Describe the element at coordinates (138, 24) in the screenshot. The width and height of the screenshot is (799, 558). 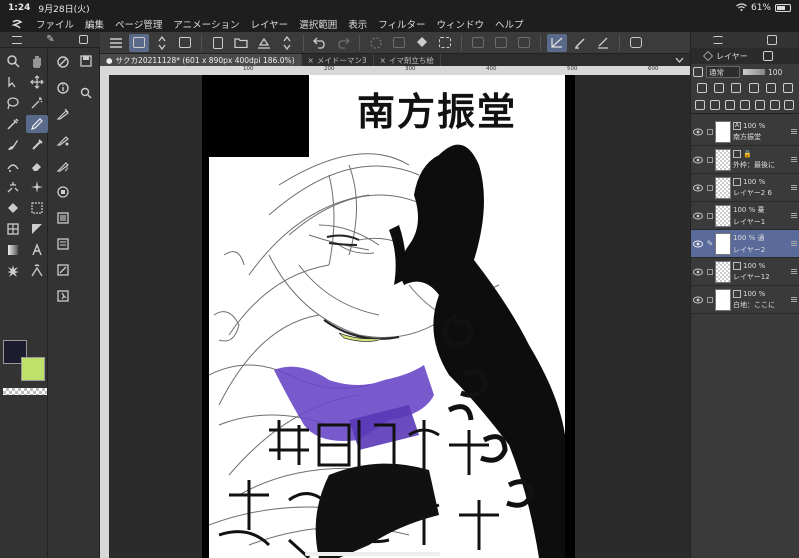
I see `menu-page: ページ管理` at that location.